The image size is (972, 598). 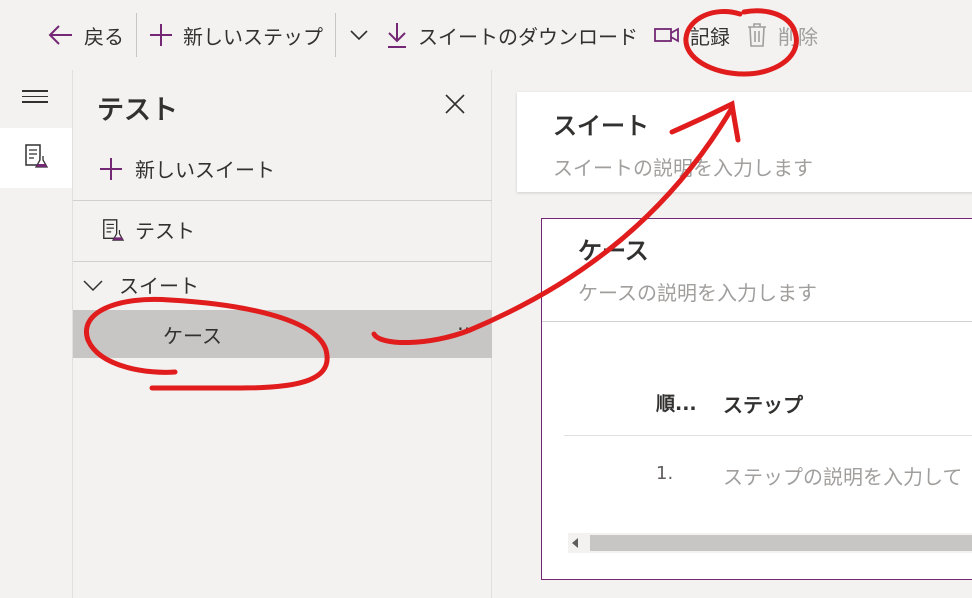 I want to click on record-button: 記録, so click(x=692, y=35).